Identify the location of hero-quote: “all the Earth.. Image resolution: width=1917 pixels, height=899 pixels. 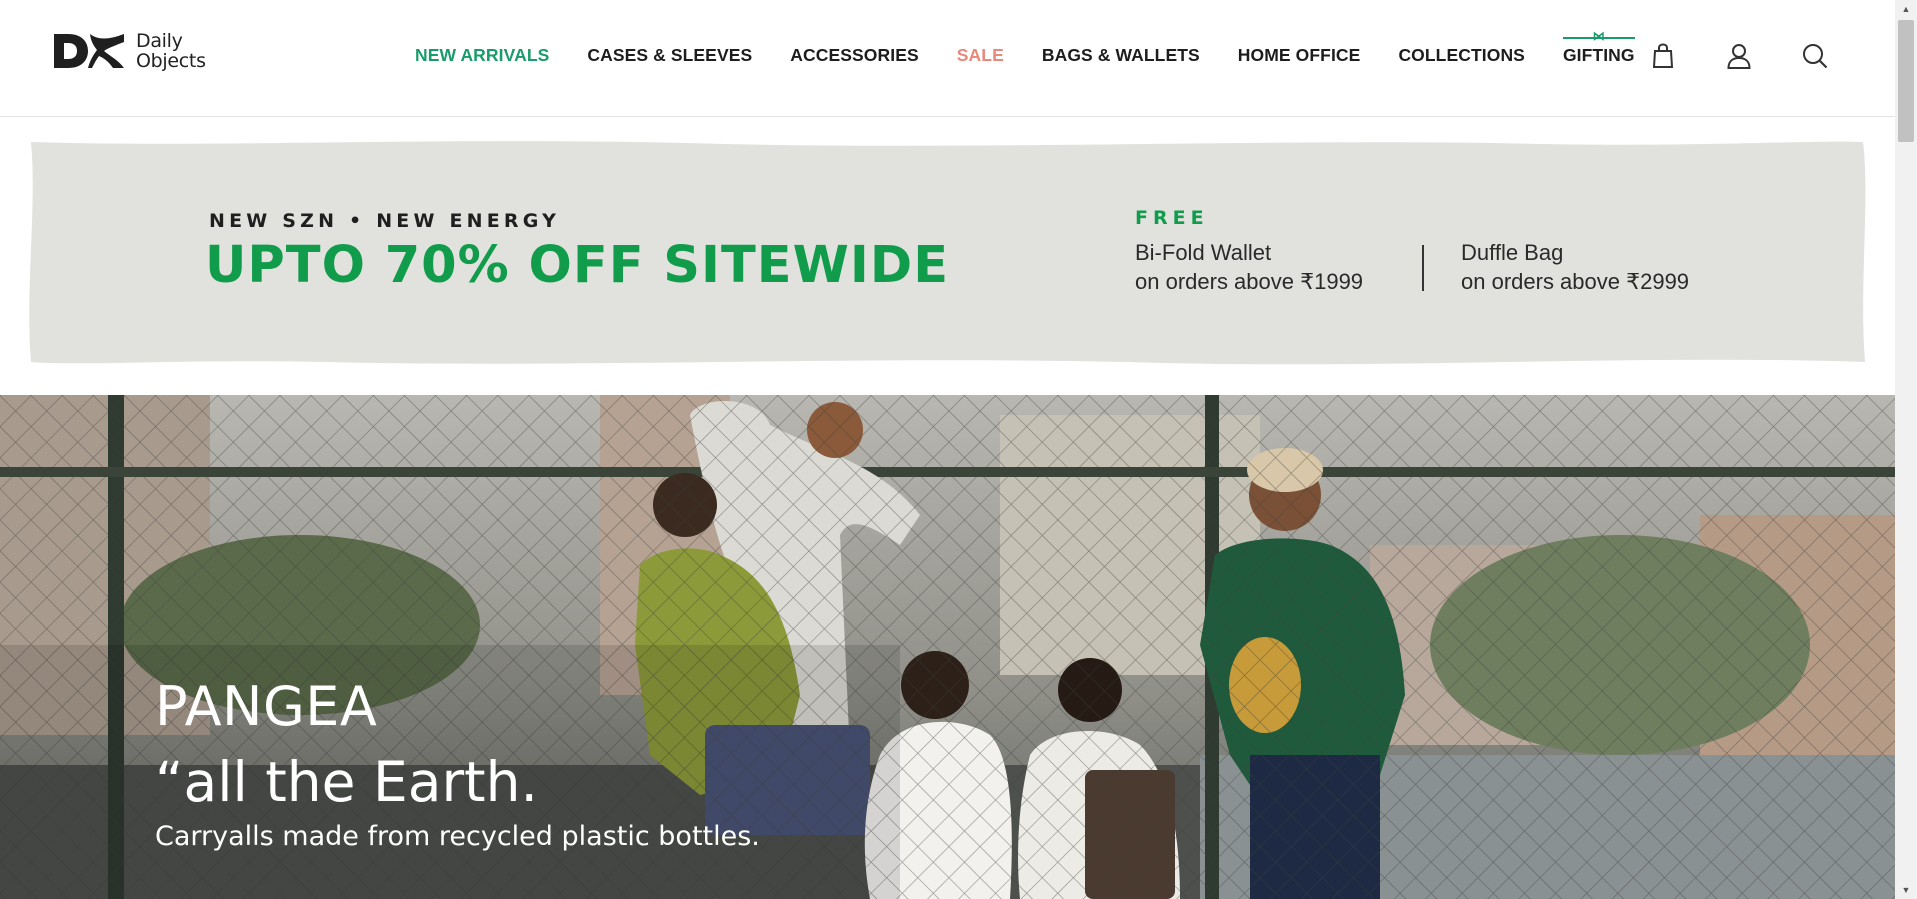
(346, 782).